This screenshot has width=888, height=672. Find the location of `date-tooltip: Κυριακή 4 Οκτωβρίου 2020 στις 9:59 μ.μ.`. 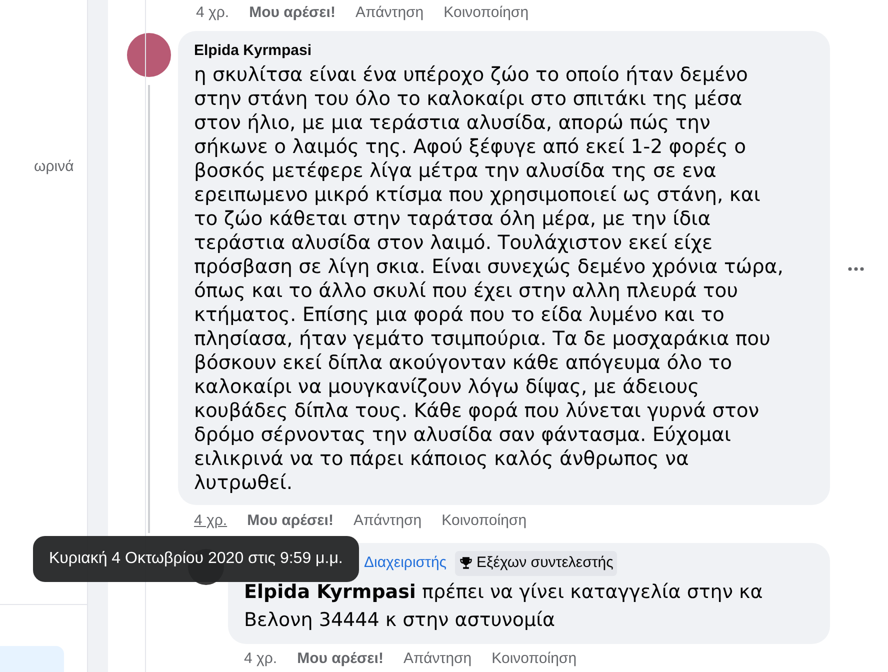

date-tooltip: Κυριακή 4 Οκτωβρίου 2020 στις 9:59 μ.μ. is located at coordinates (196, 559).